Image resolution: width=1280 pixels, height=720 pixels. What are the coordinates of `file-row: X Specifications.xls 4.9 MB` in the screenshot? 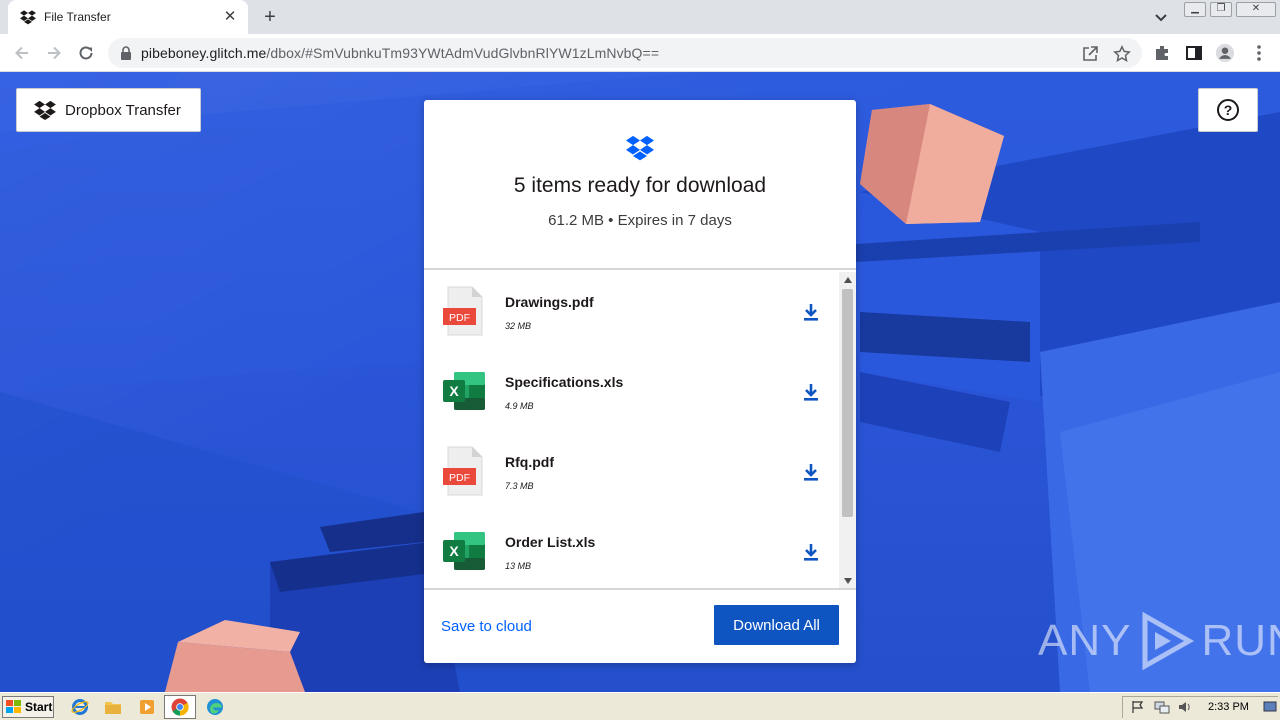 It's located at (631, 392).